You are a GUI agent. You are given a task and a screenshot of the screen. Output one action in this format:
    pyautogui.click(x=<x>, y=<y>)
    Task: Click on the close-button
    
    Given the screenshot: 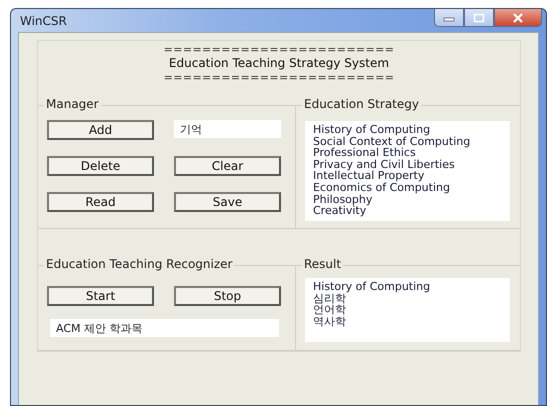 What is the action you would take?
    pyautogui.click(x=518, y=18)
    